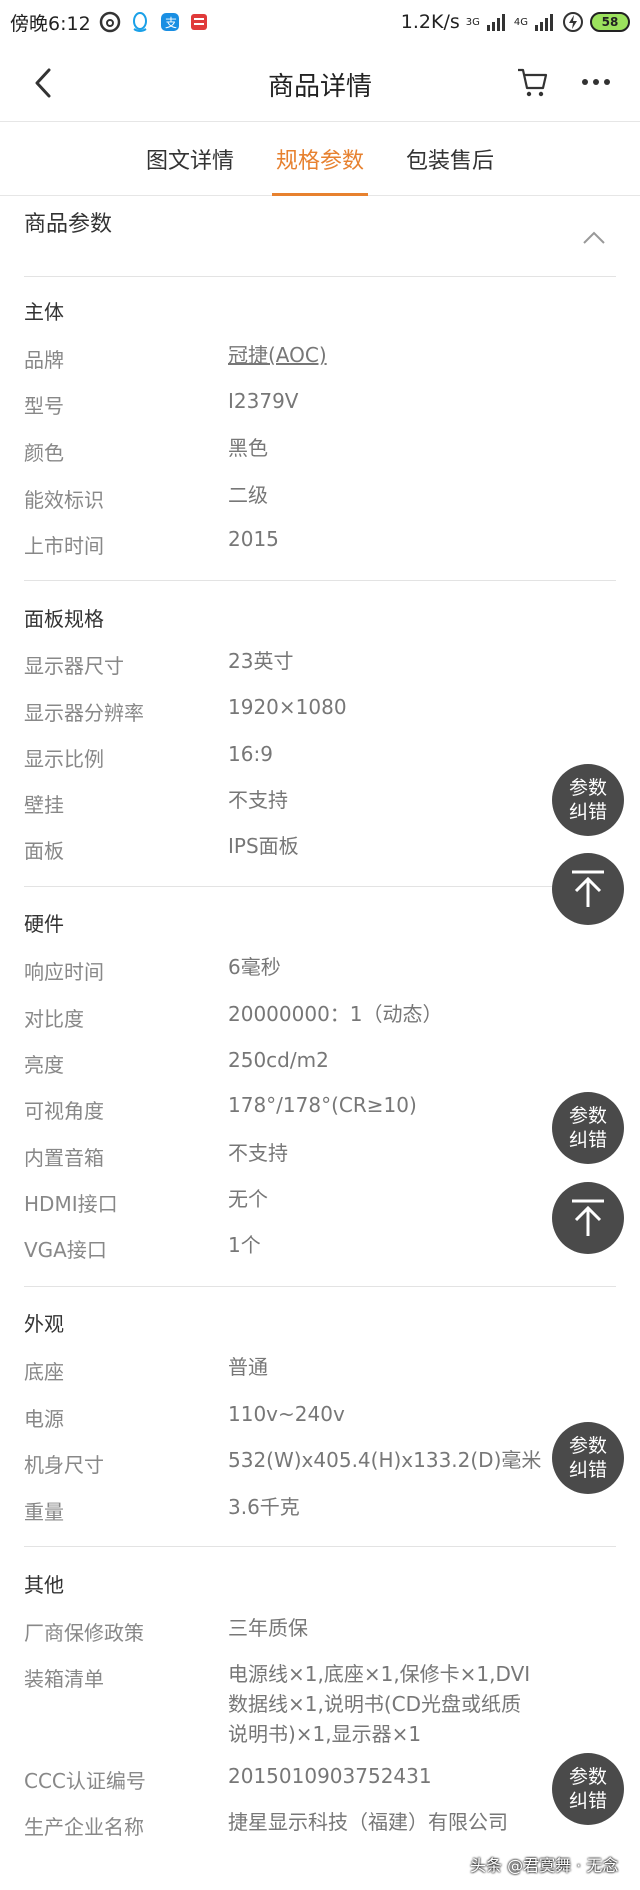 The image size is (640, 1890). What do you see at coordinates (610, 22) in the screenshot?
I see `battery-icon: 58` at bounding box center [610, 22].